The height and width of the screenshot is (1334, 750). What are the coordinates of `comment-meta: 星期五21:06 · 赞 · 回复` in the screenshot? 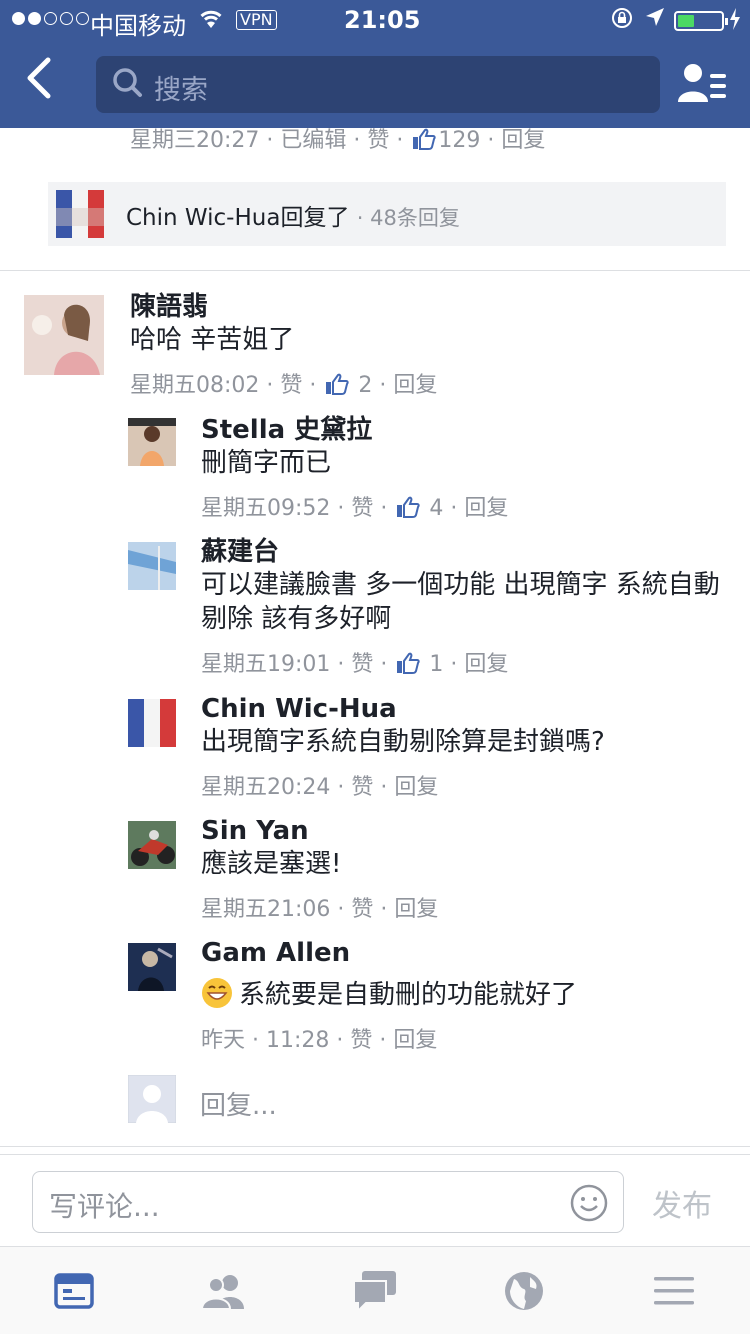 It's located at (320, 909).